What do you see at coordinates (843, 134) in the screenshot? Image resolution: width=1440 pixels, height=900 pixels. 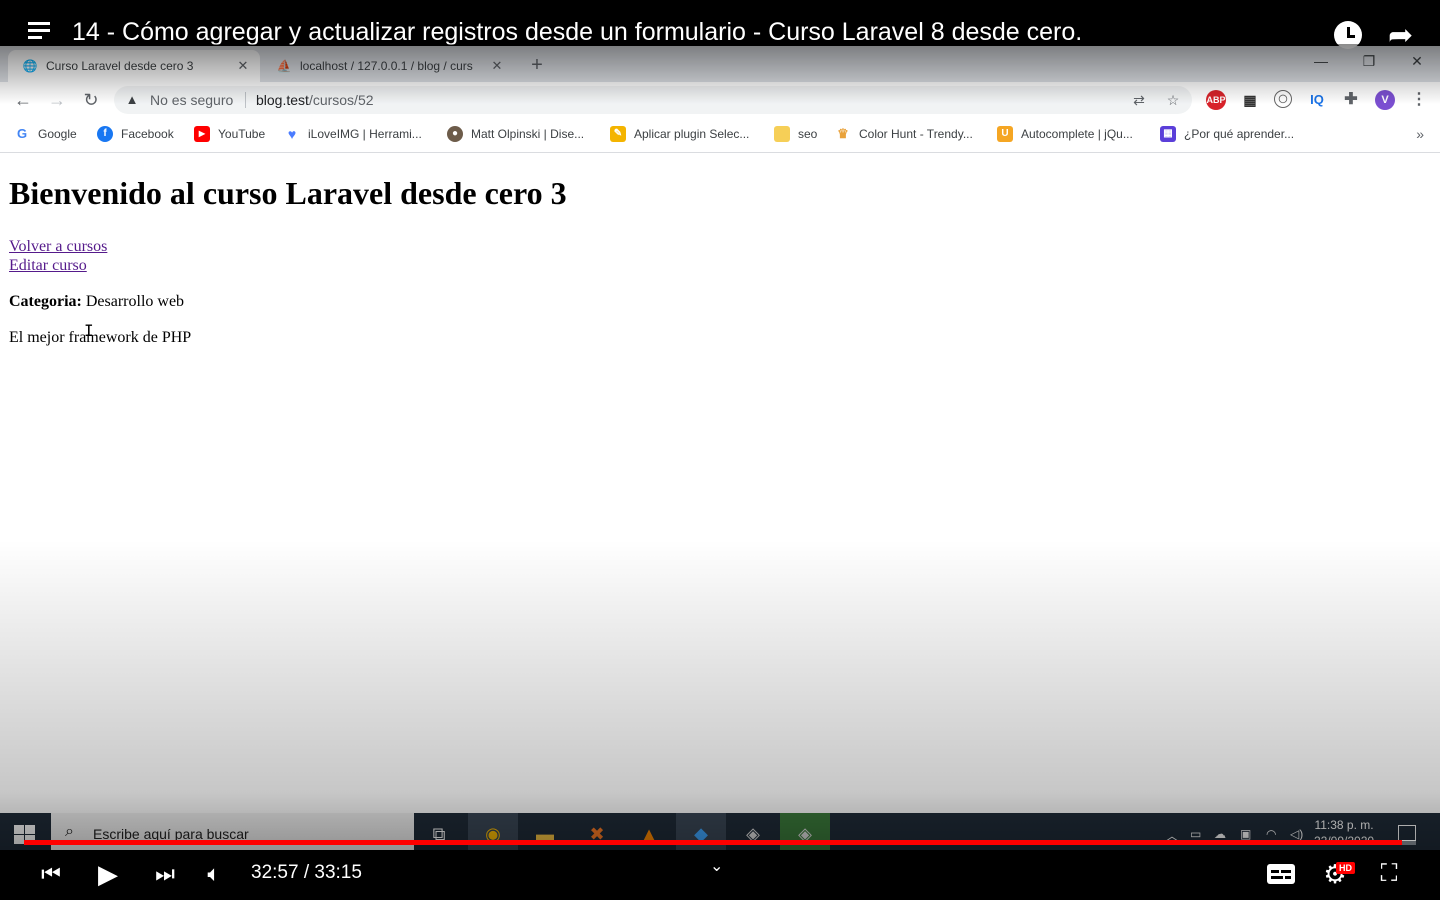 I see `color-hunt-icon: ♛` at bounding box center [843, 134].